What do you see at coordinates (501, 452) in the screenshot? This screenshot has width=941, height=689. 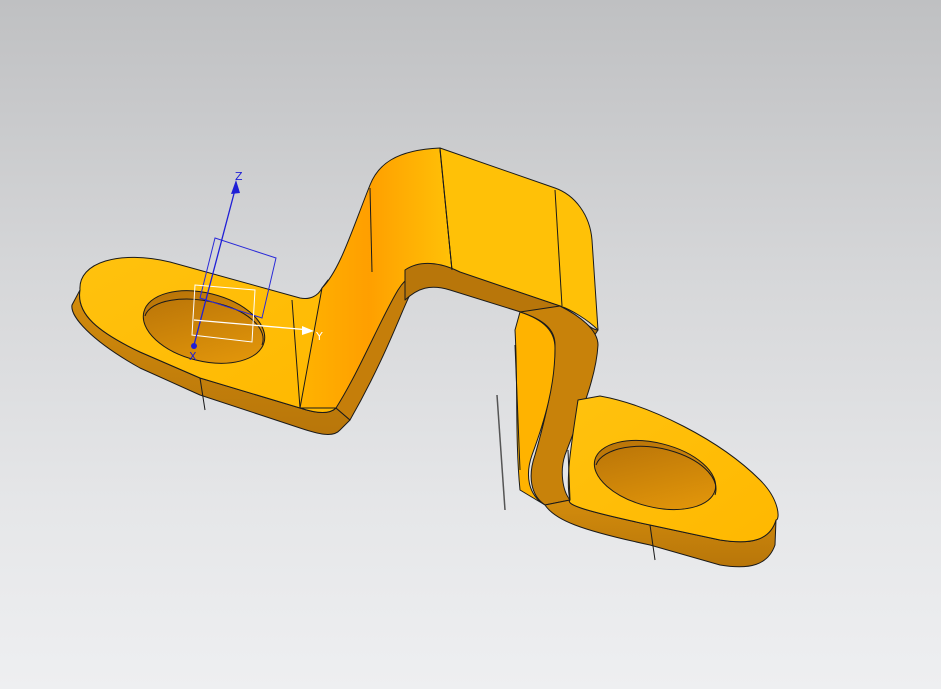 I see `construction-line` at bounding box center [501, 452].